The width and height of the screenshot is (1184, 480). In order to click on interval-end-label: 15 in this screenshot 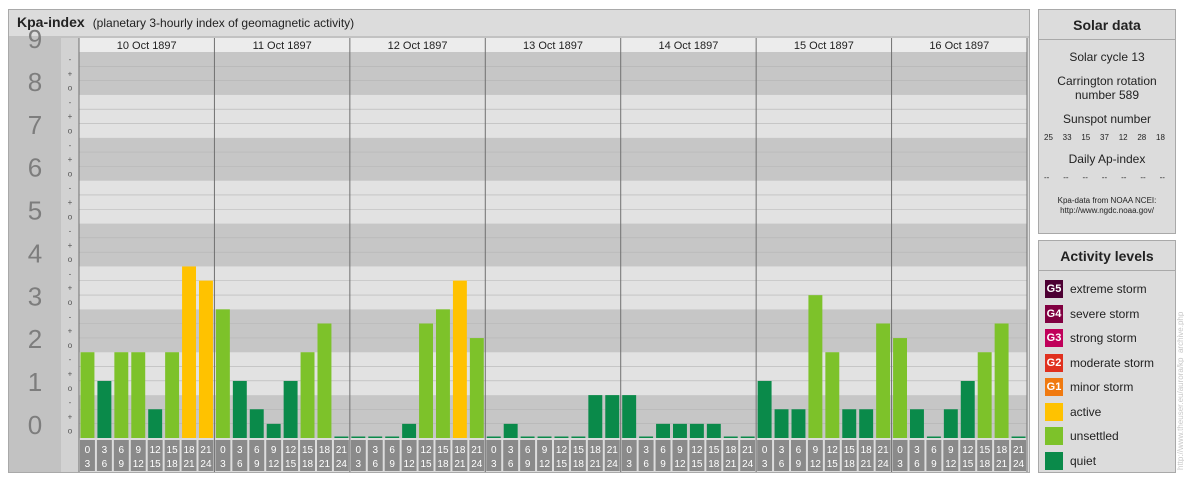, I will do `click(833, 464)`.